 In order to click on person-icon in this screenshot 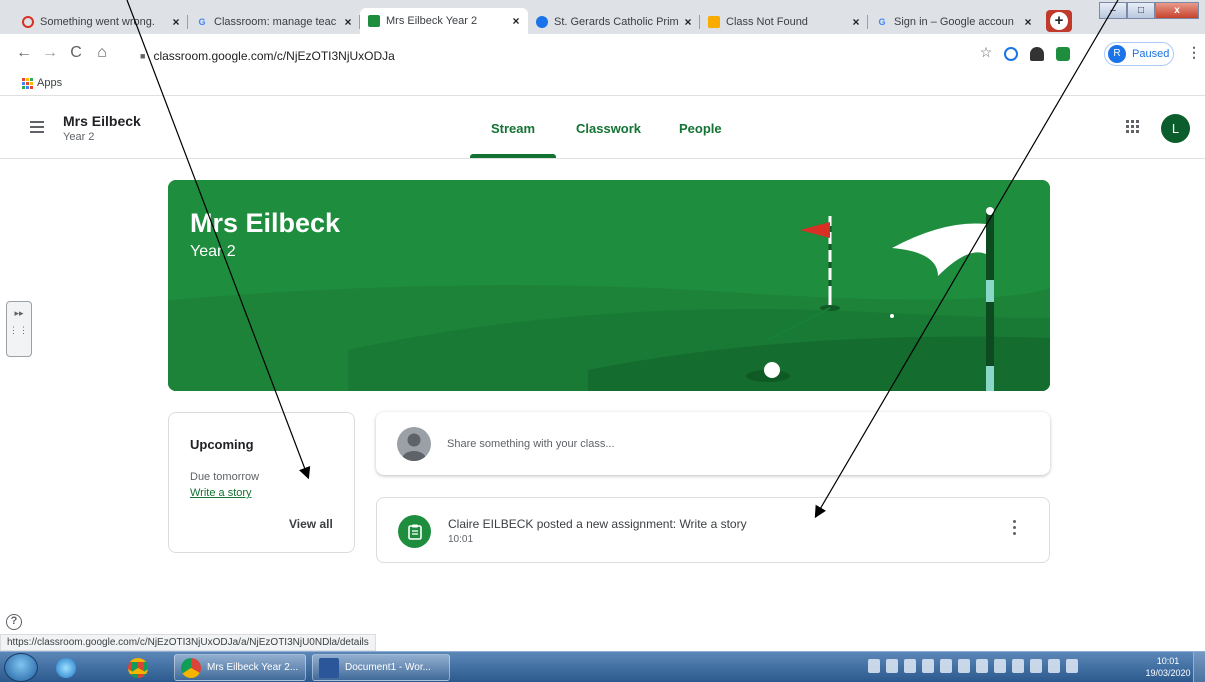, I will do `click(414, 447)`.